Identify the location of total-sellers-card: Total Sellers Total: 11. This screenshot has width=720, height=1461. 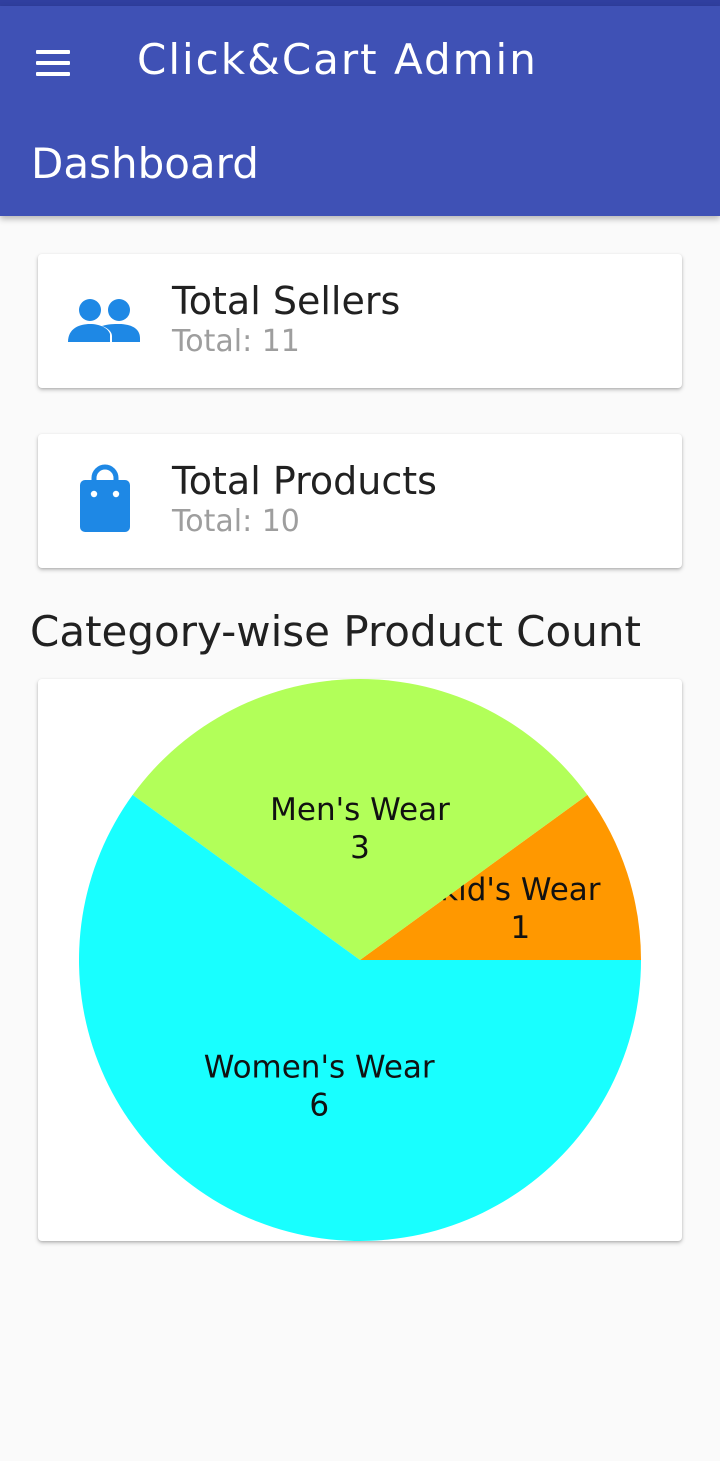
(360, 321).